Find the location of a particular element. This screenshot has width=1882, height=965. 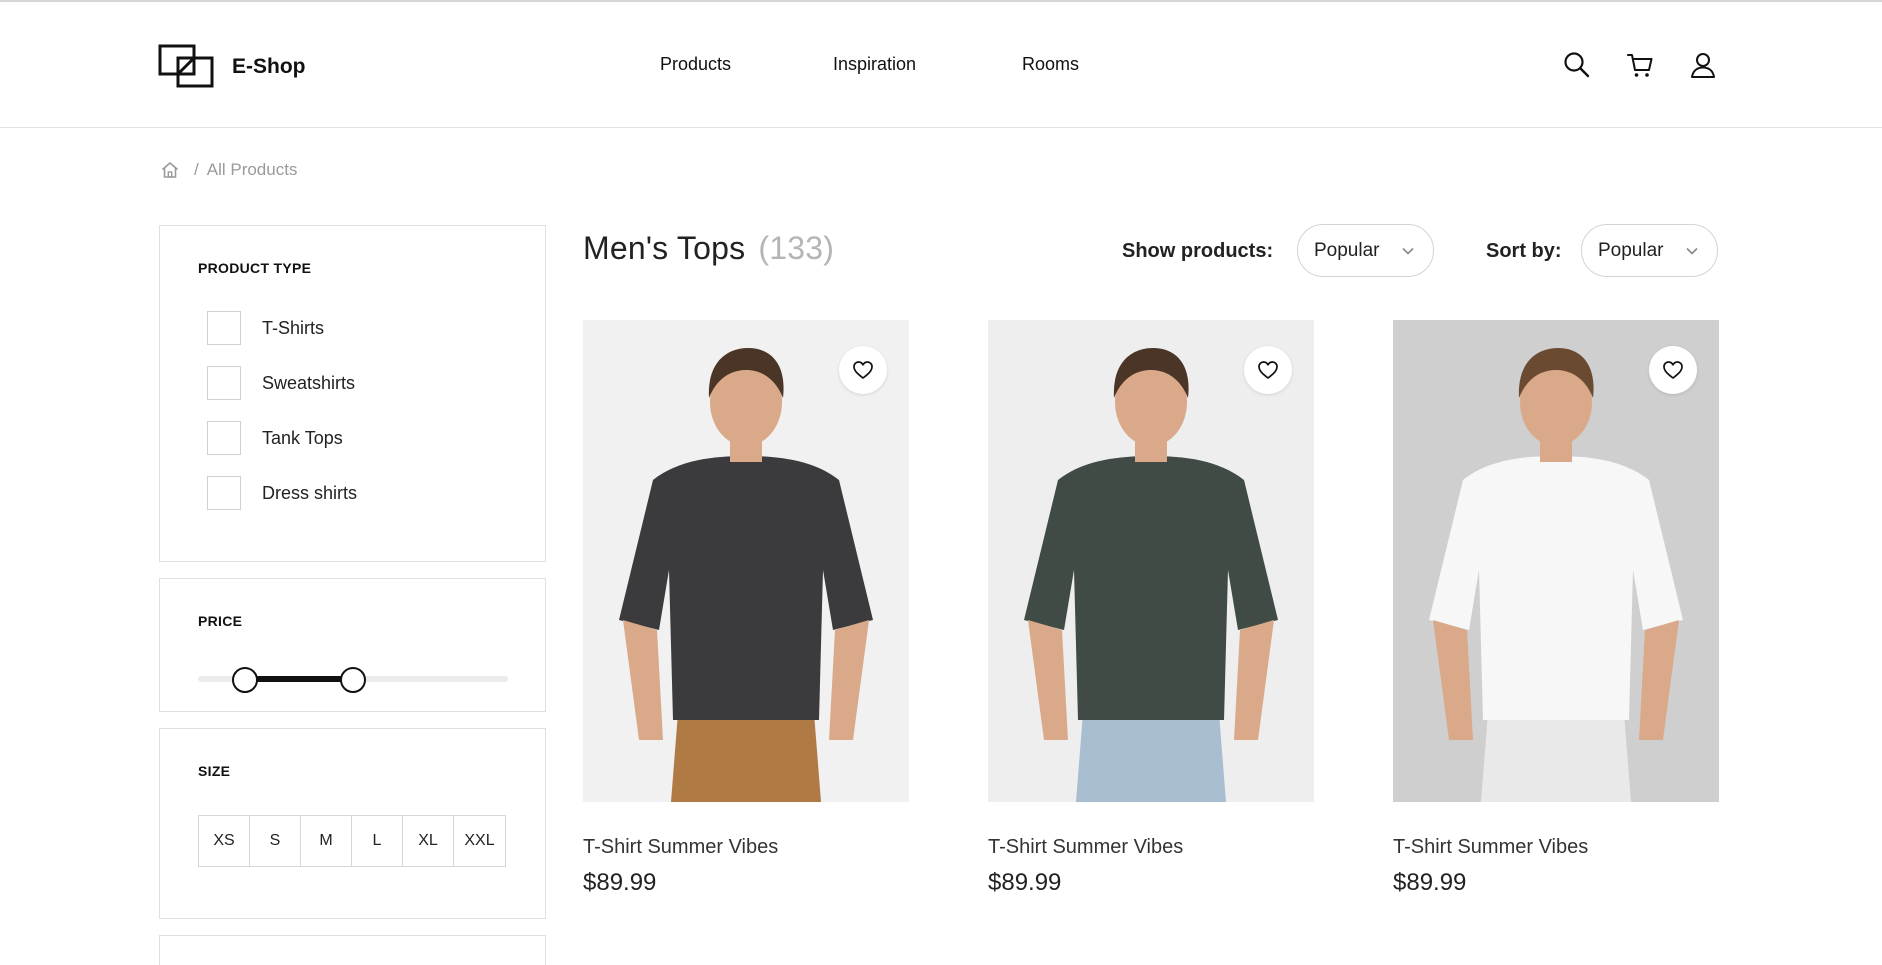

checkbox-tank-tops: Tank Tops is located at coordinates (275, 438).